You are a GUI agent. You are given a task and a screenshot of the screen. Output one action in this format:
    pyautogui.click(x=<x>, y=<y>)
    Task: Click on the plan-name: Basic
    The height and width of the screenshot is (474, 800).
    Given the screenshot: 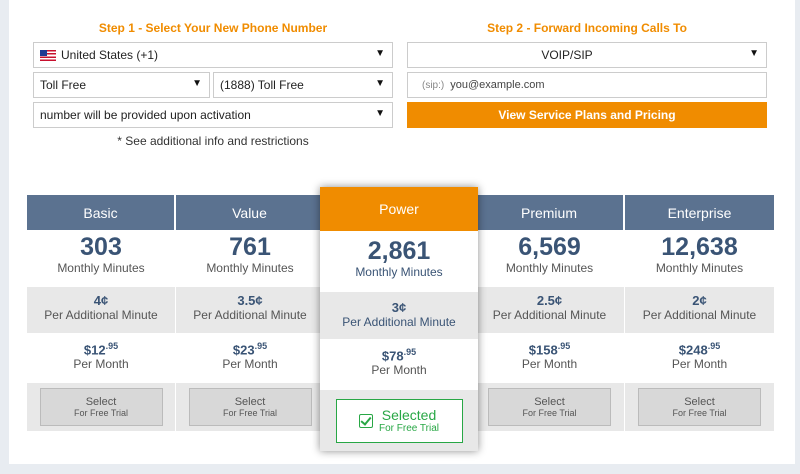 What is the action you would take?
    pyautogui.click(x=101, y=212)
    